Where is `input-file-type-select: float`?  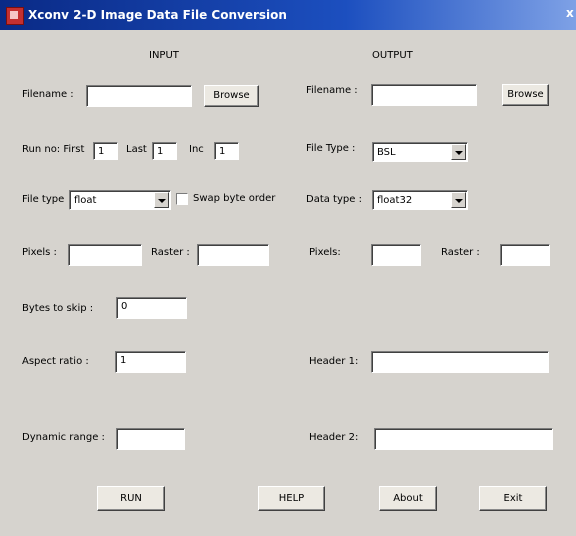 input-file-type-select: float is located at coordinates (120, 200).